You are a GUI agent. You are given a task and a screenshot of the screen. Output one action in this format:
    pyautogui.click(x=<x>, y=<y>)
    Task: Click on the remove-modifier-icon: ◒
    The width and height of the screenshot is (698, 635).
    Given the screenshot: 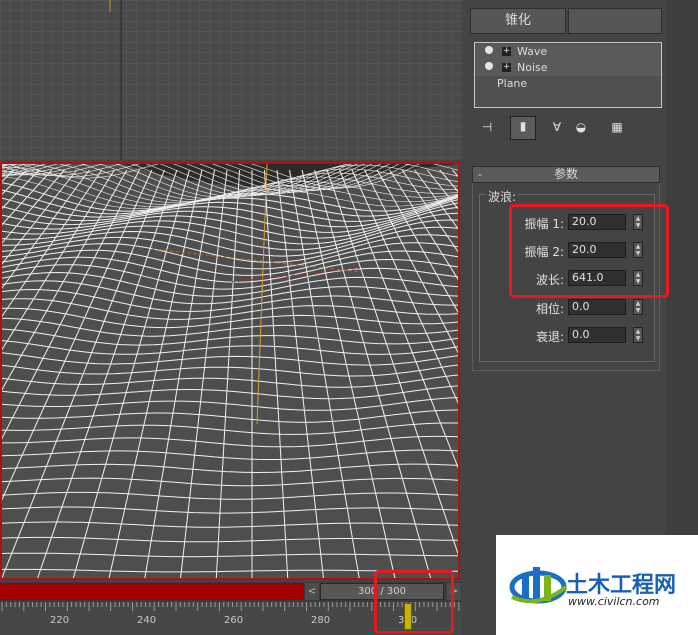 What is the action you would take?
    pyautogui.click(x=581, y=127)
    